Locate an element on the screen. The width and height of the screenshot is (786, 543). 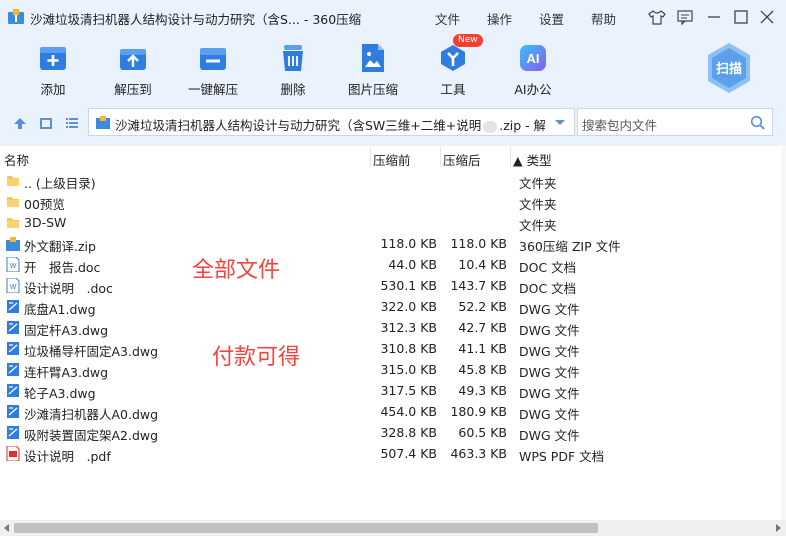
maximize-icon is located at coordinates (741, 17).